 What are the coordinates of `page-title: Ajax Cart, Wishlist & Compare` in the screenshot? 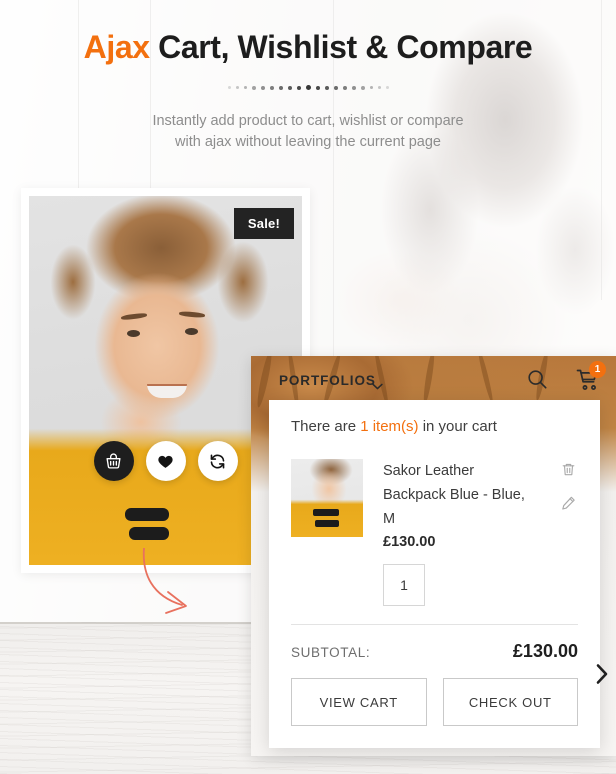 It's located at (308, 47).